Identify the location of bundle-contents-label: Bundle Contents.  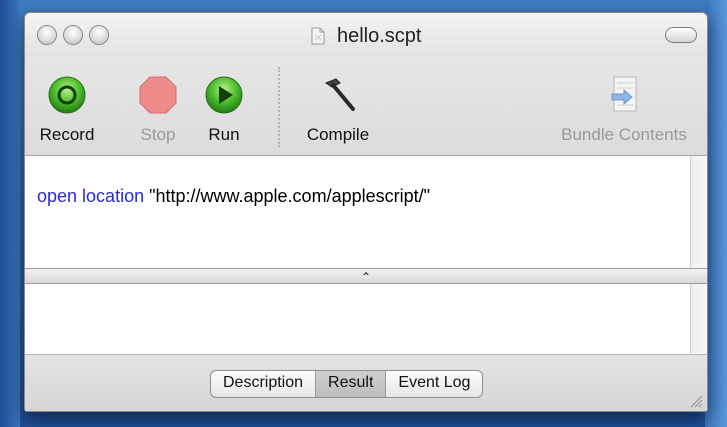
(624, 134).